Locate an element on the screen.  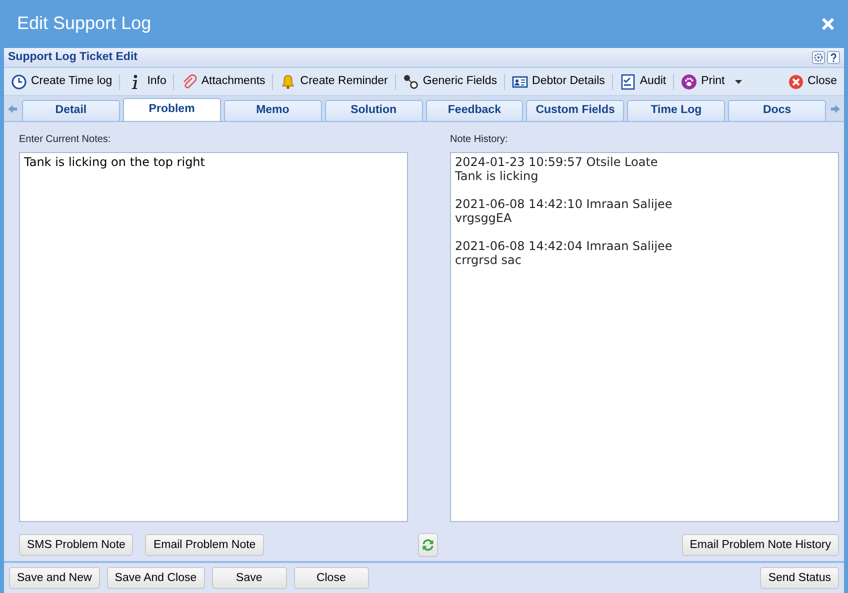
scroll-right-icon is located at coordinates (835, 108).